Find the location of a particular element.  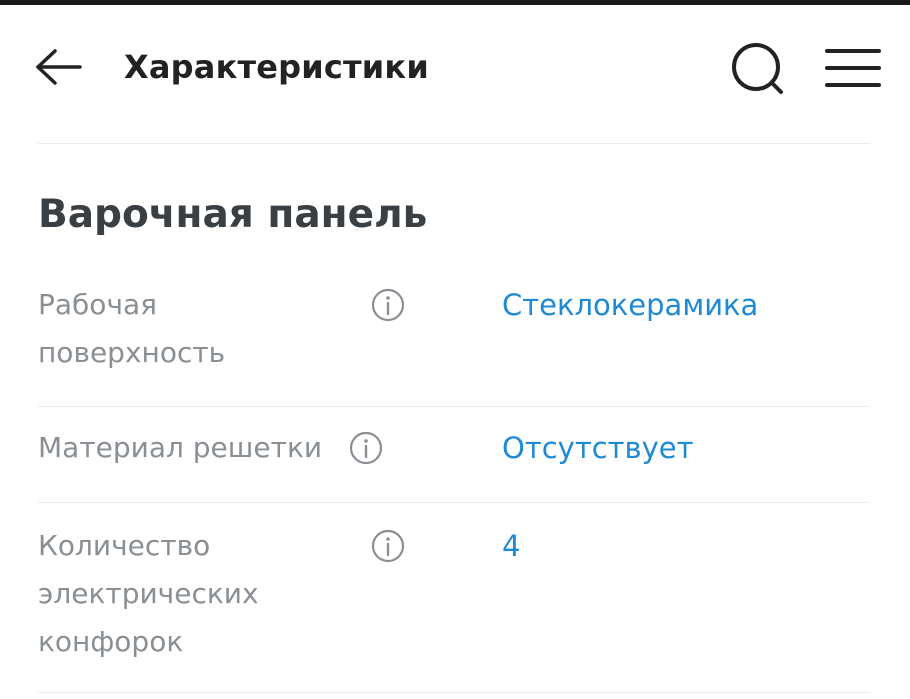

hamburger-menu-icon is located at coordinates (853, 68).